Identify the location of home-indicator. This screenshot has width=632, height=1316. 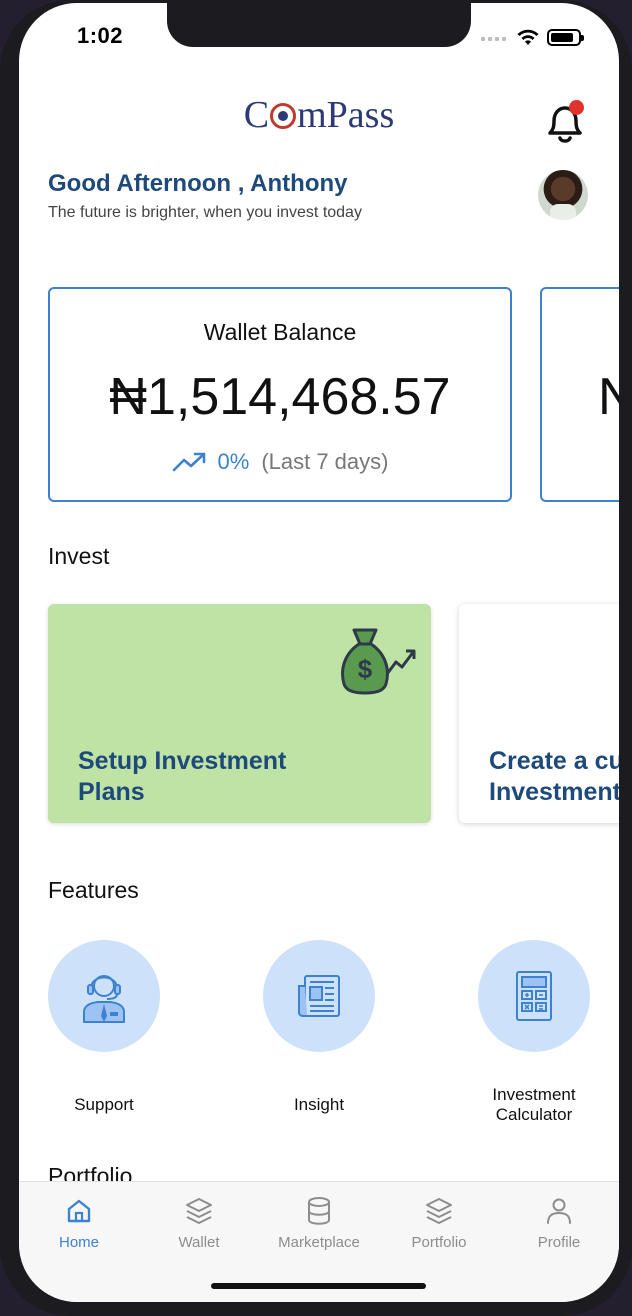
(318, 1286).